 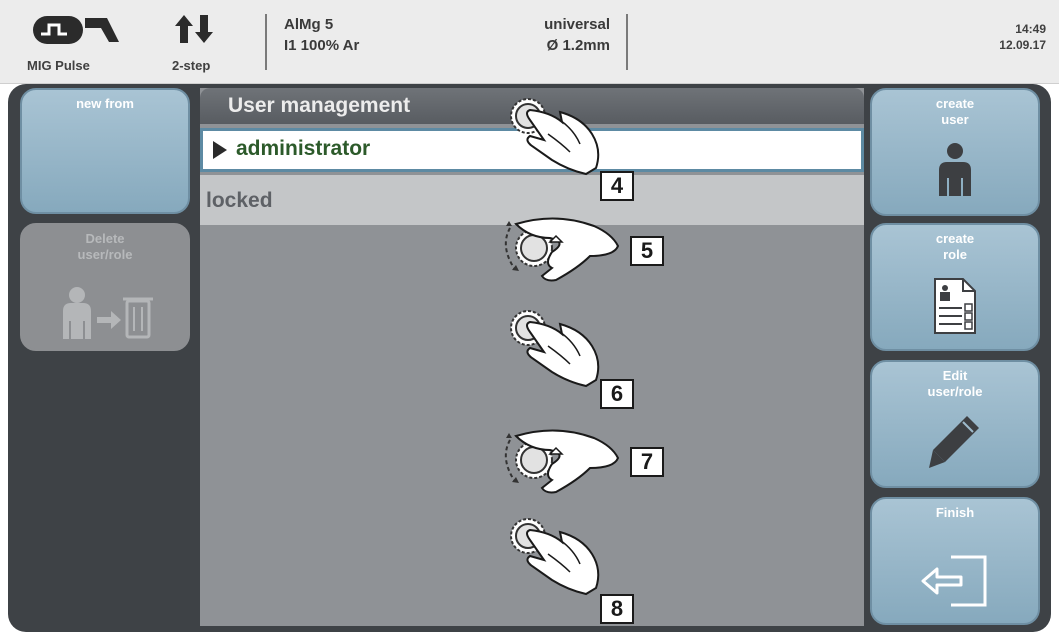 What do you see at coordinates (322, 45) in the screenshot?
I see `gas-label: I1 100% Ar` at bounding box center [322, 45].